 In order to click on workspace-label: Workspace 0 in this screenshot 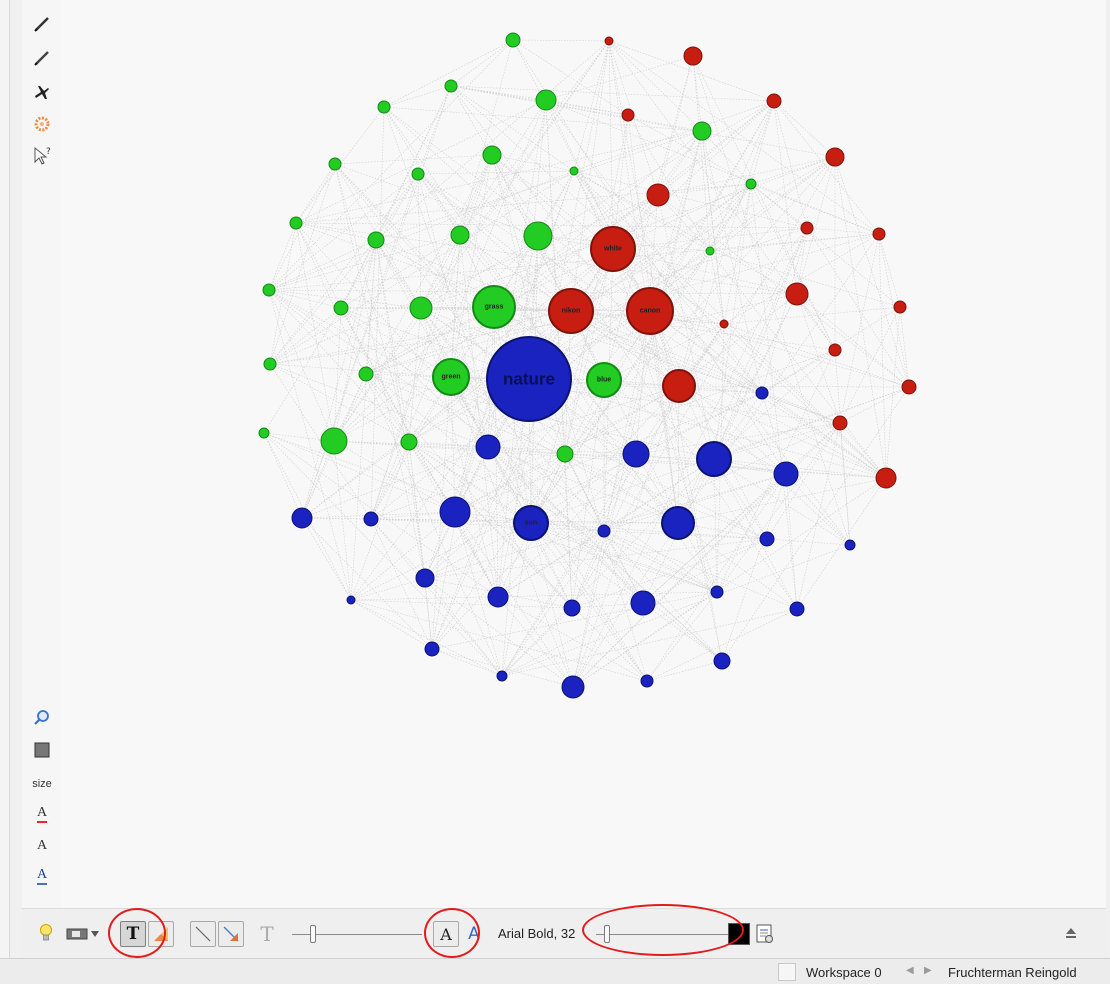, I will do `click(844, 972)`.